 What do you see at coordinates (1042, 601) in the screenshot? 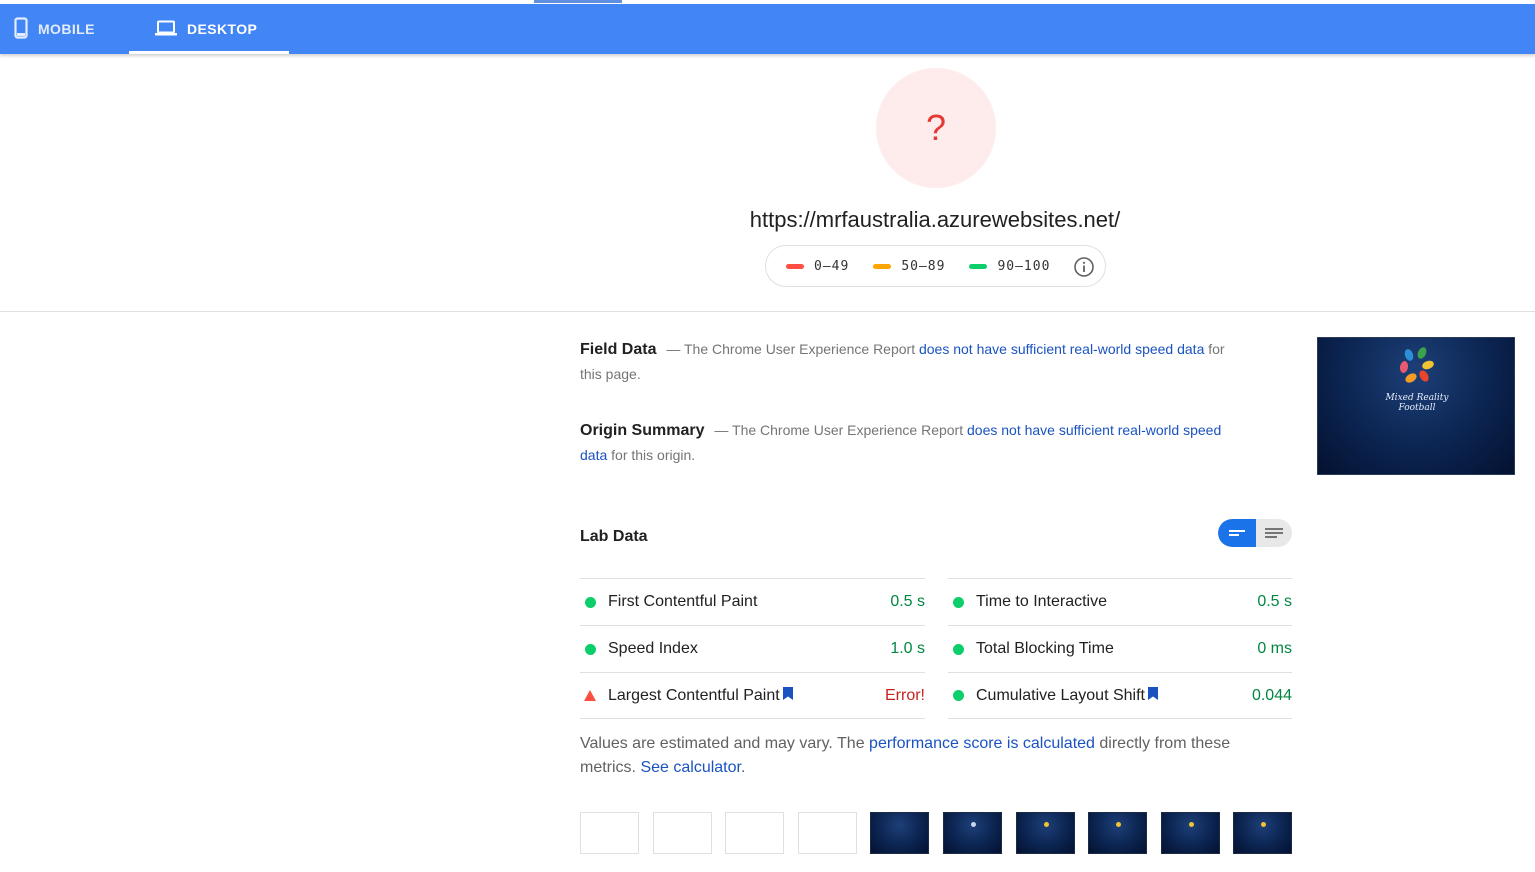
I see `metric-name: Time to Interactive` at bounding box center [1042, 601].